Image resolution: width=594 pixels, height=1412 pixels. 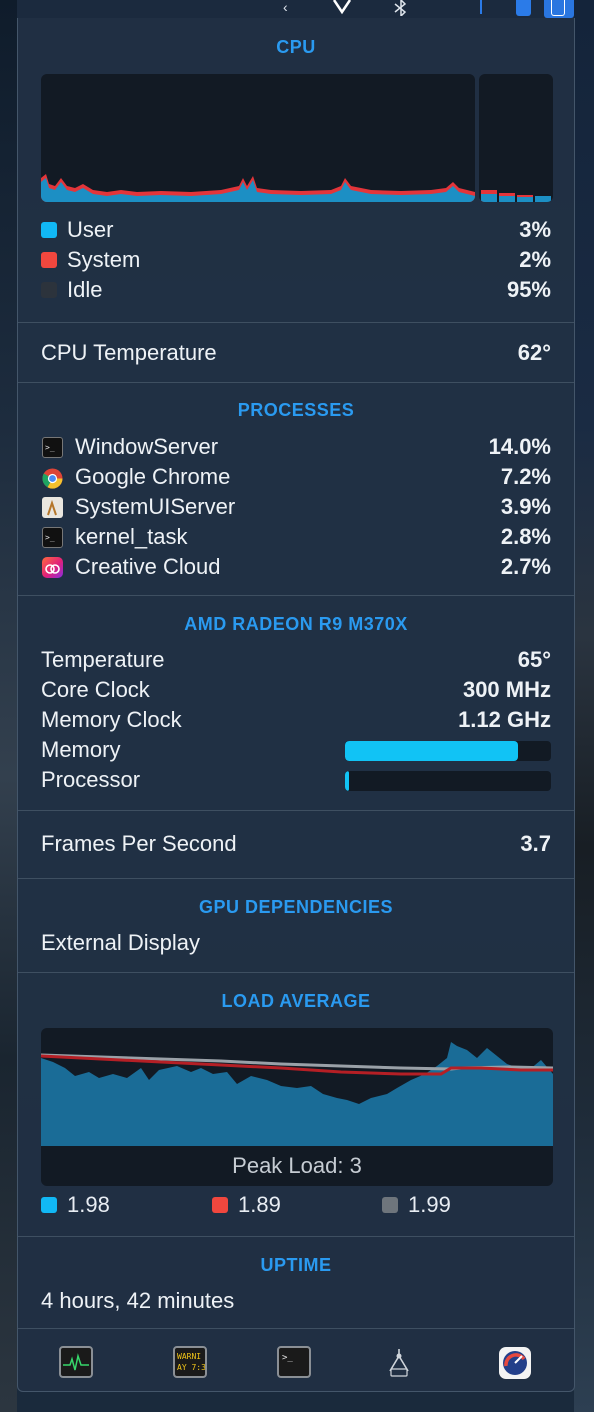 I want to click on cpu-temperature-section: CPU Temperature 62°, so click(x=296, y=353).